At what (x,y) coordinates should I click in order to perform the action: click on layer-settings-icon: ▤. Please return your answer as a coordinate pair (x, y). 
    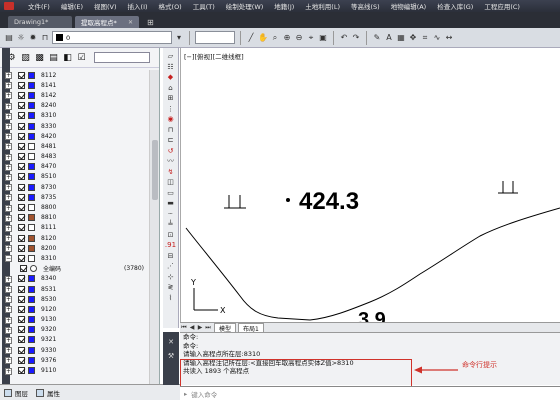
    Looking at the image, I should click on (53, 57).